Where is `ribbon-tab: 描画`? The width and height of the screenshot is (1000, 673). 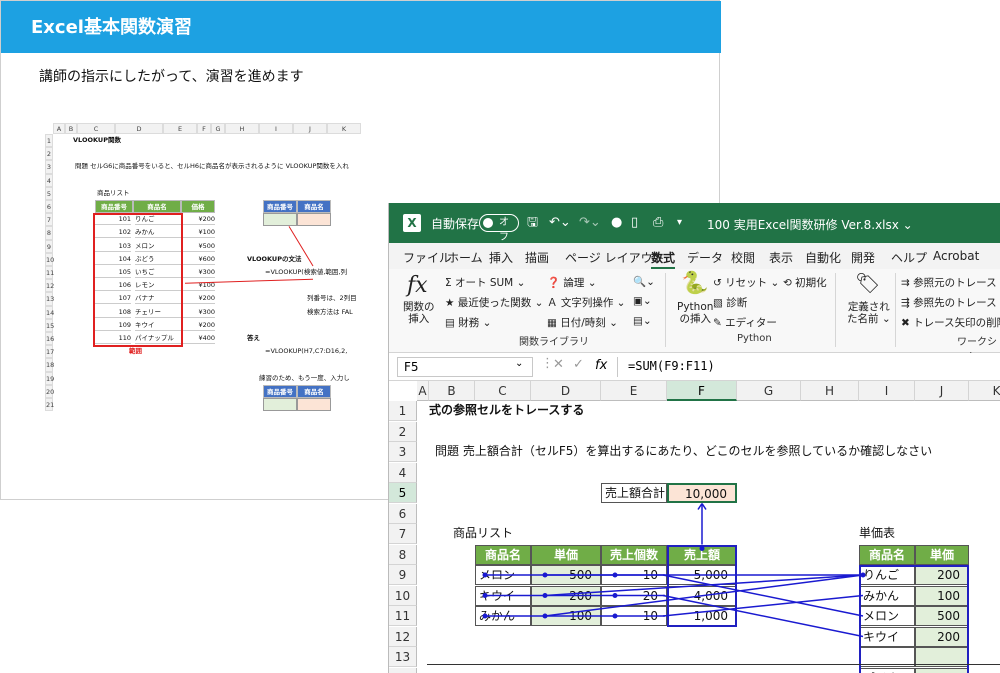 ribbon-tab: 描画 is located at coordinates (537, 257).